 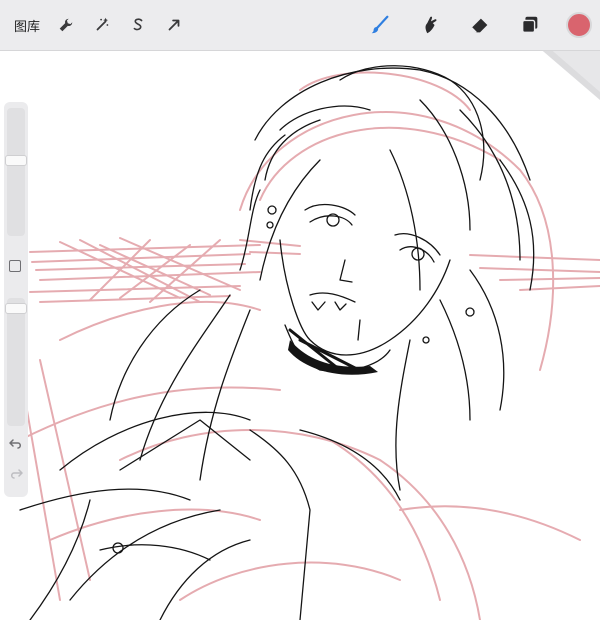 What do you see at coordinates (16, 160) in the screenshot?
I see `brush-size-handle` at bounding box center [16, 160].